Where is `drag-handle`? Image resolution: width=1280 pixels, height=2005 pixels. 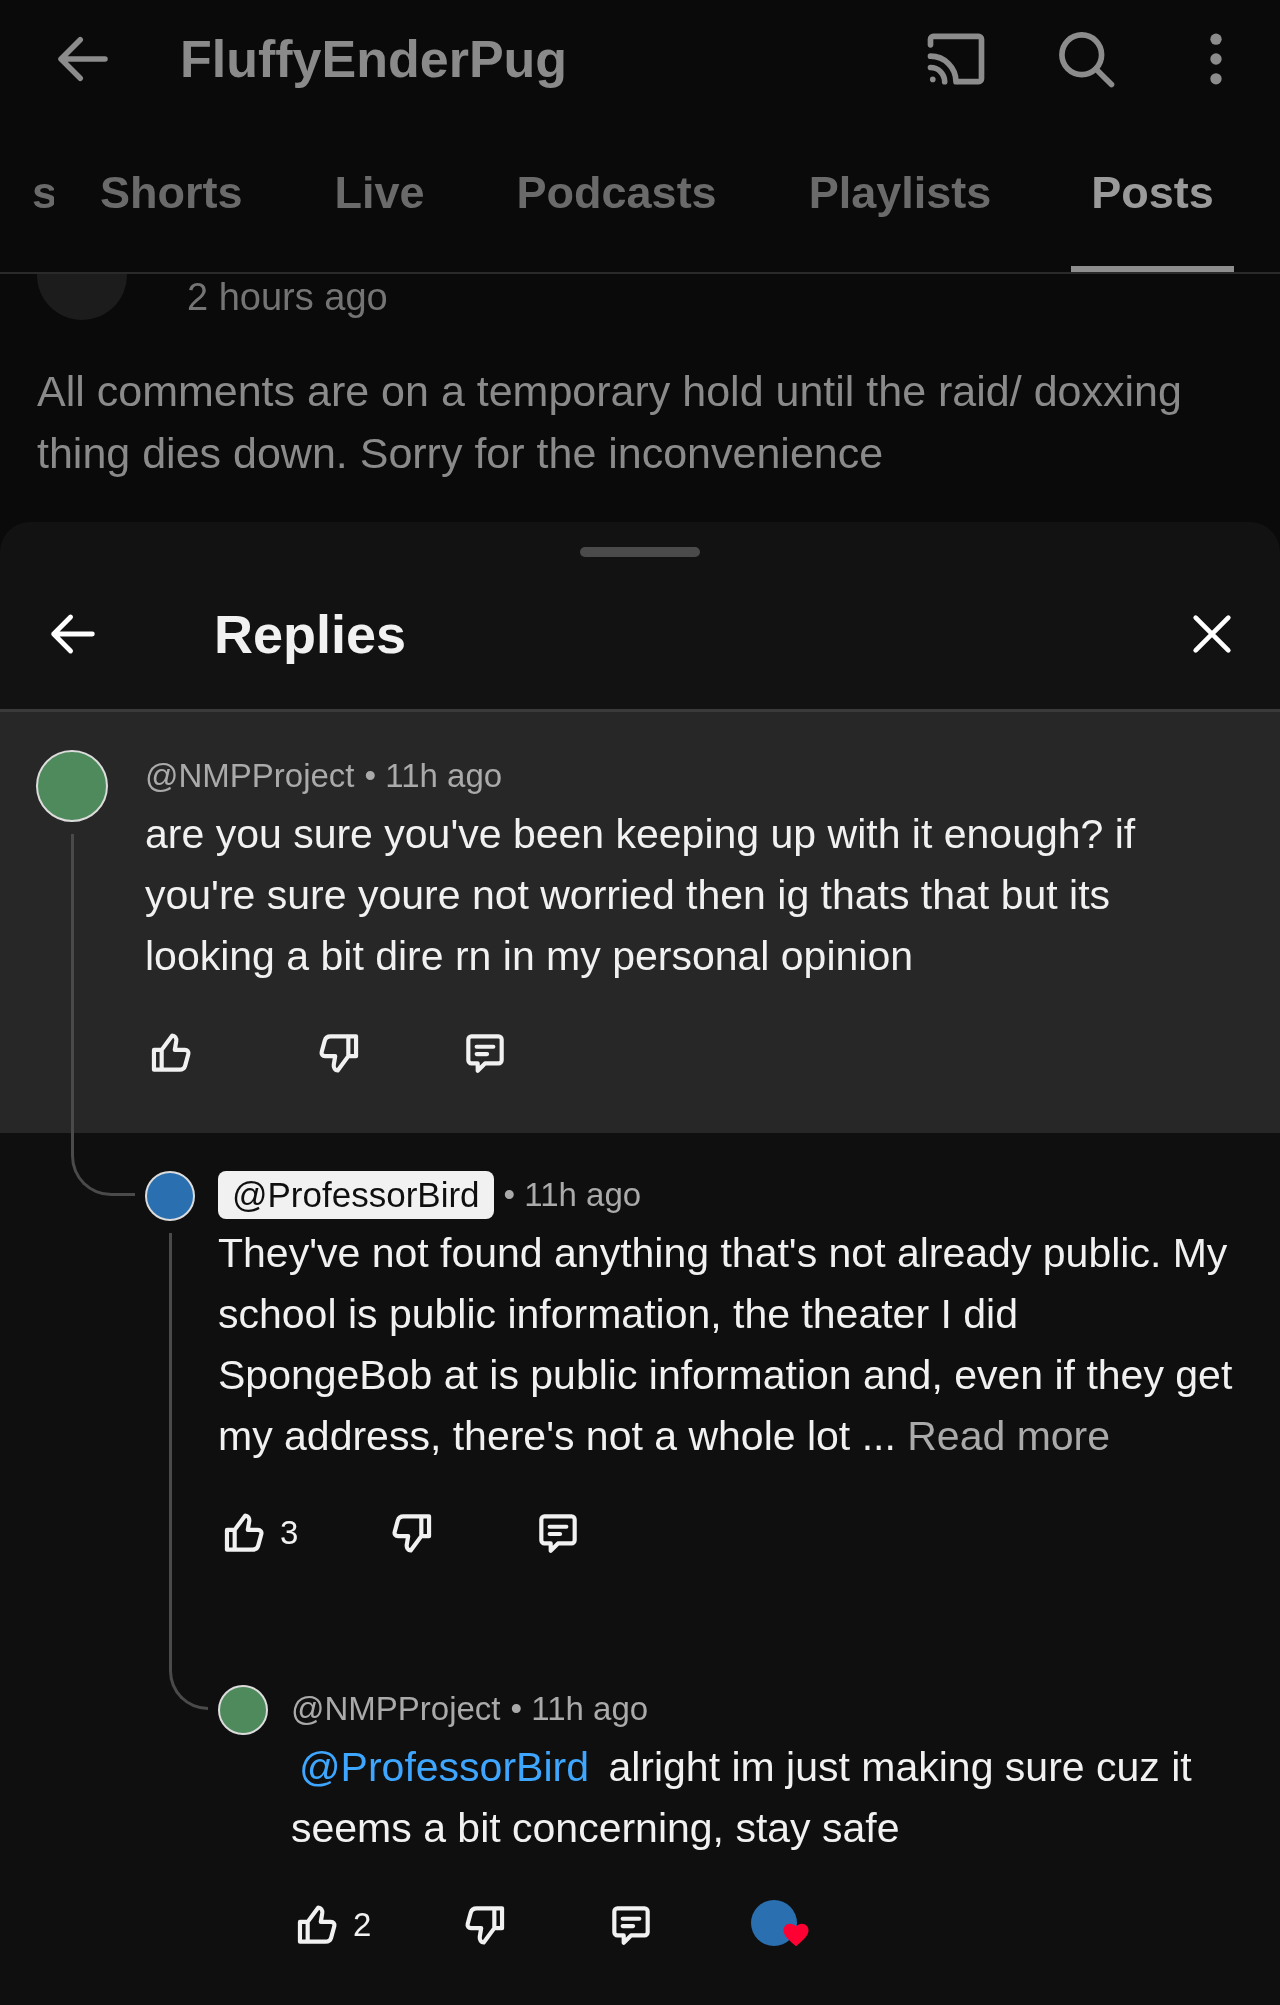
drag-handle is located at coordinates (640, 552).